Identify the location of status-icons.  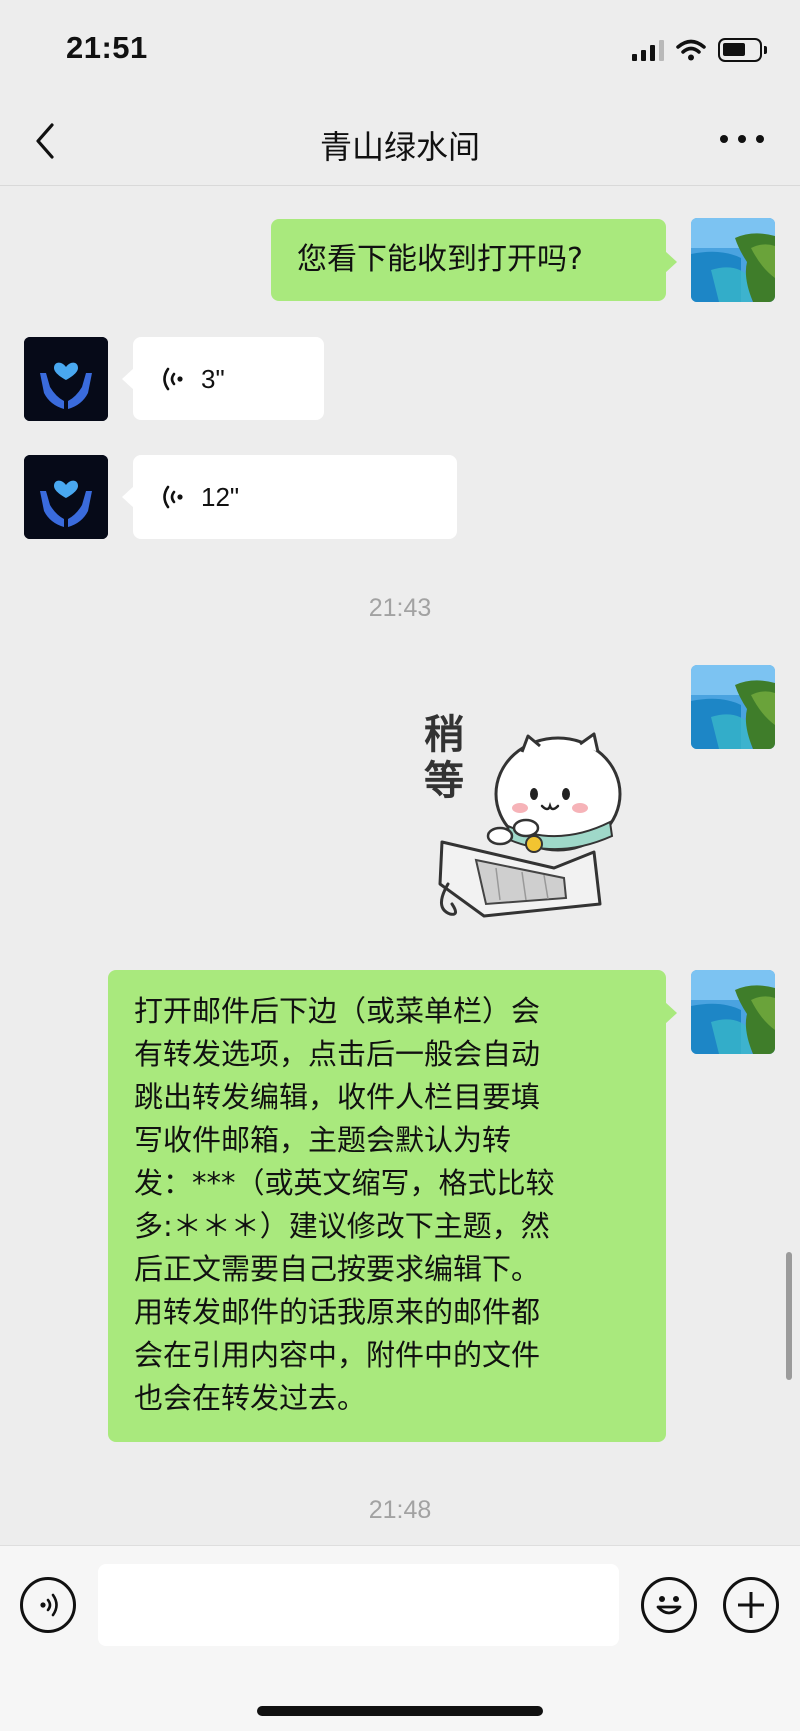
(699, 50).